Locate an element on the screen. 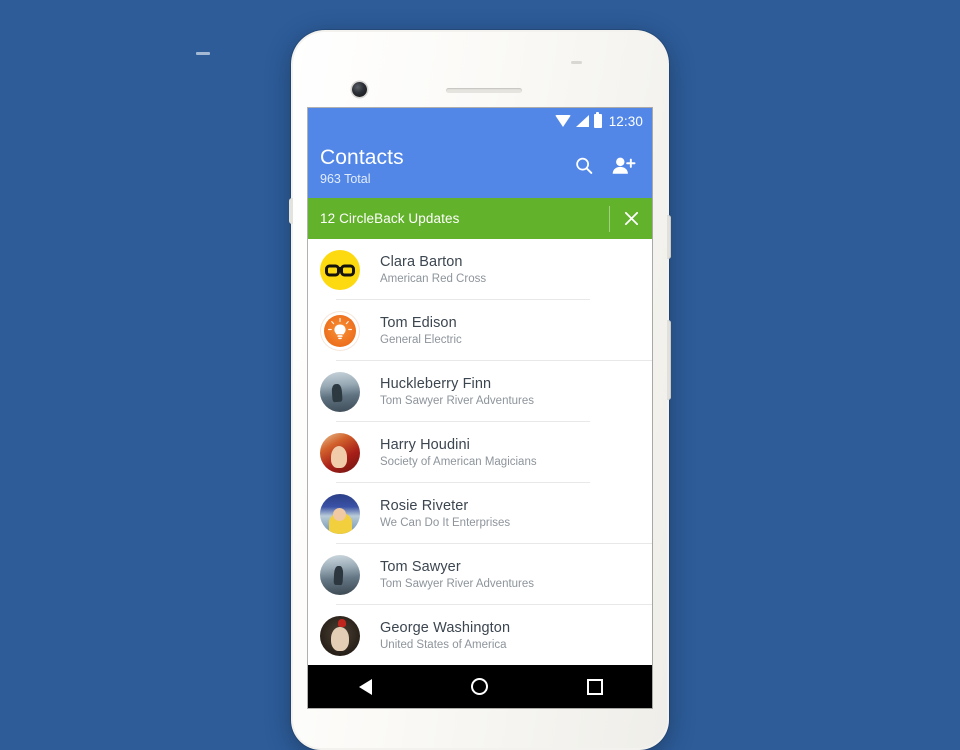 The image size is (960, 750). page-title: Contacts is located at coordinates (362, 157).